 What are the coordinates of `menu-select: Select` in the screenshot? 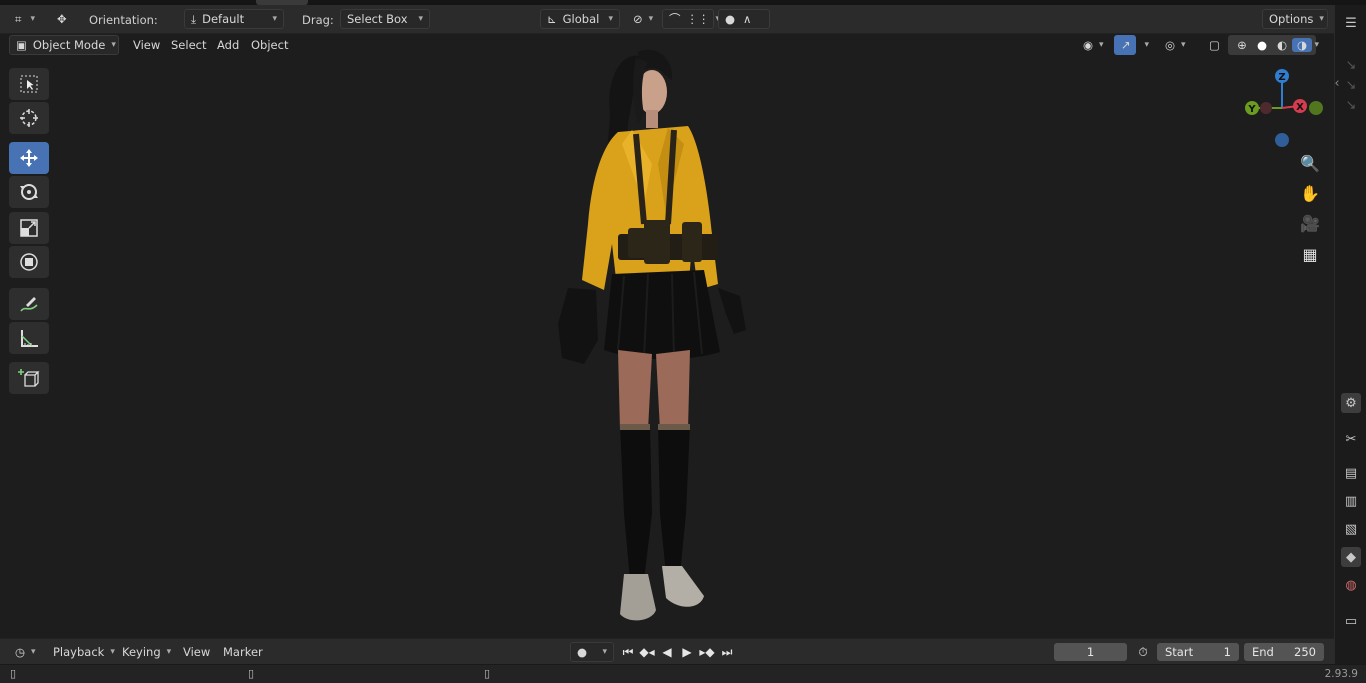 It's located at (188, 45).